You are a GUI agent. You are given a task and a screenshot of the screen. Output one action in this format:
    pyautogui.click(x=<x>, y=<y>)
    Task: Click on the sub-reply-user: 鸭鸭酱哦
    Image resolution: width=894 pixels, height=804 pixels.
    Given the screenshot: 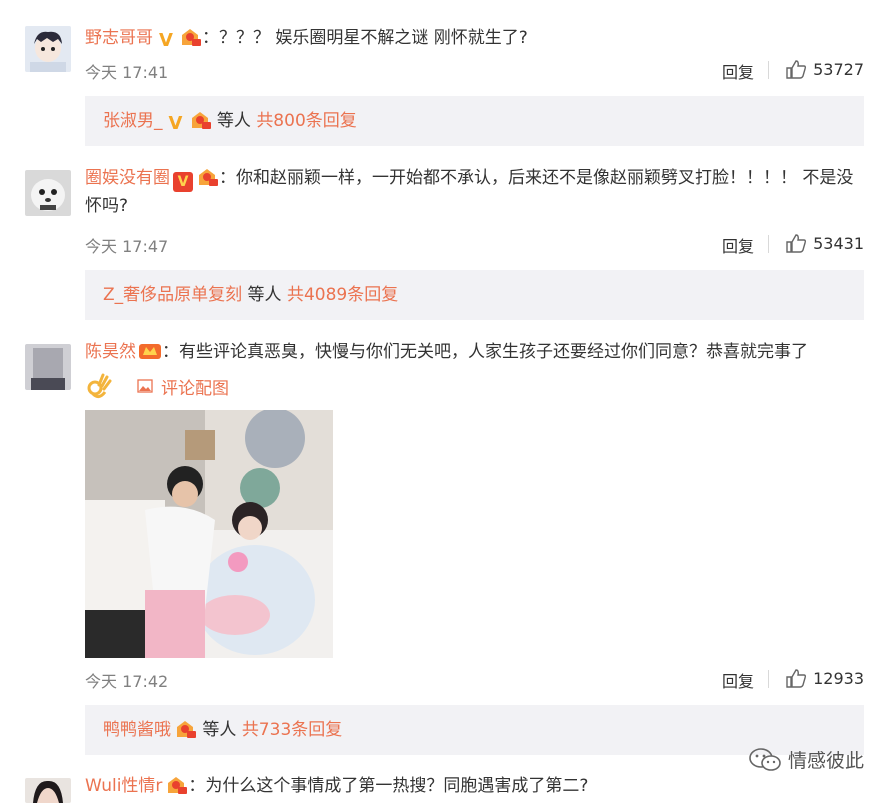 What is the action you would take?
    pyautogui.click(x=137, y=730)
    